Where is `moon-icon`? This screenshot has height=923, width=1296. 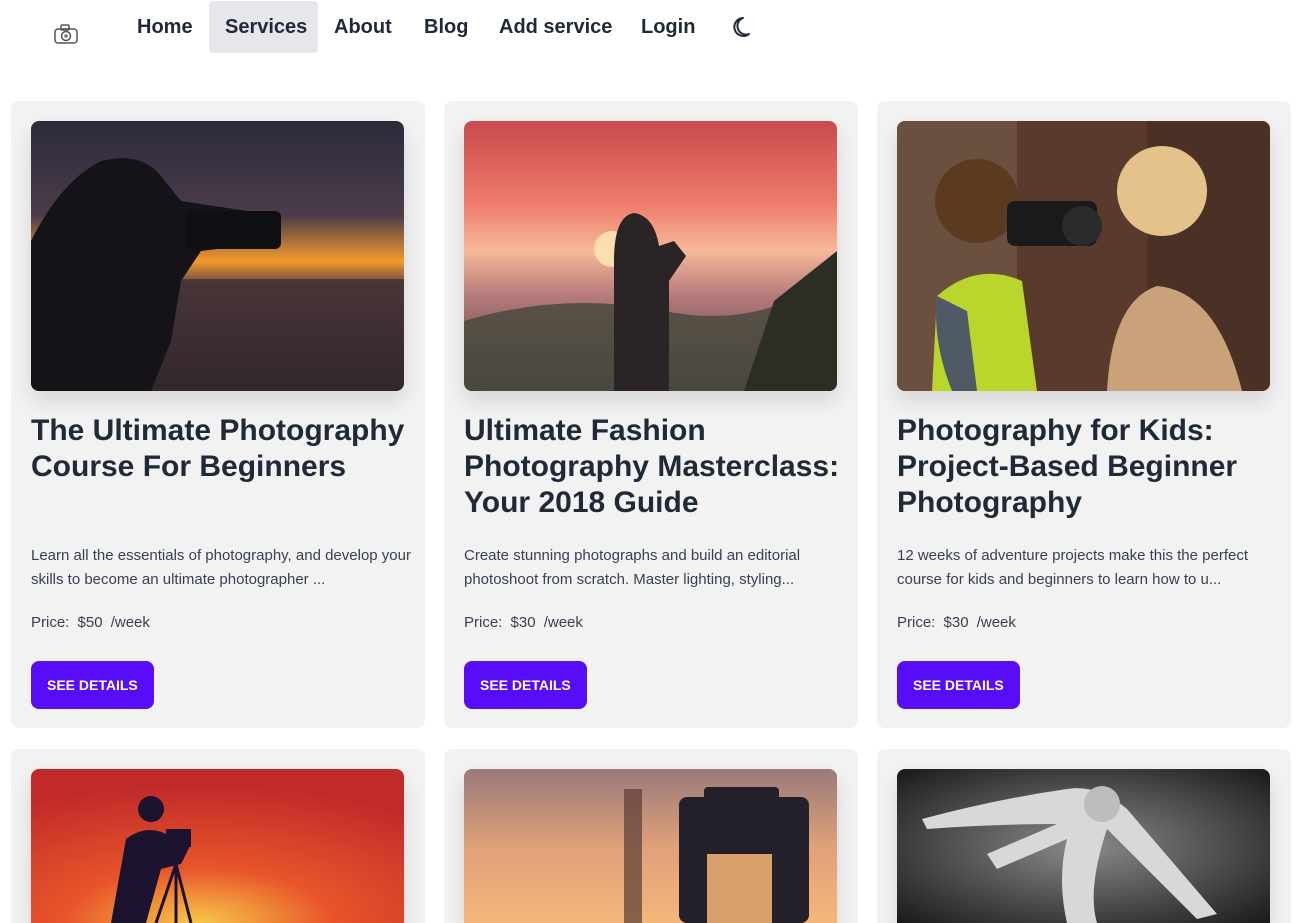 moon-icon is located at coordinates (744, 28).